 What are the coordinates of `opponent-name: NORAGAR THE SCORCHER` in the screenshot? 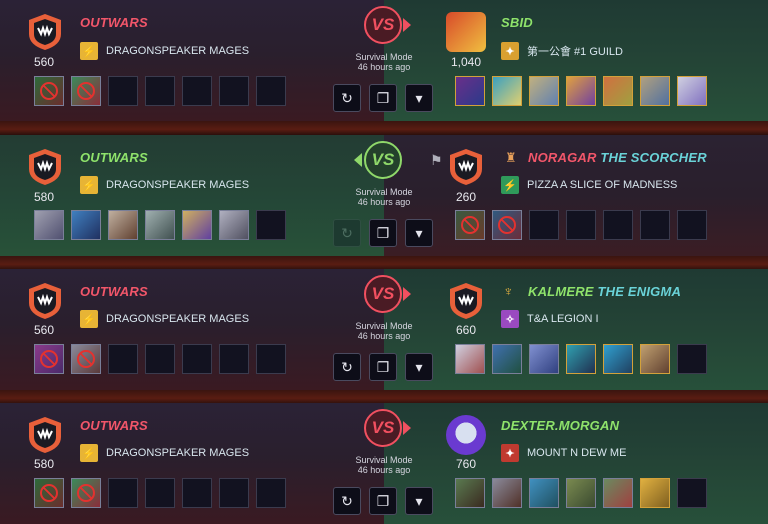 It's located at (617, 157).